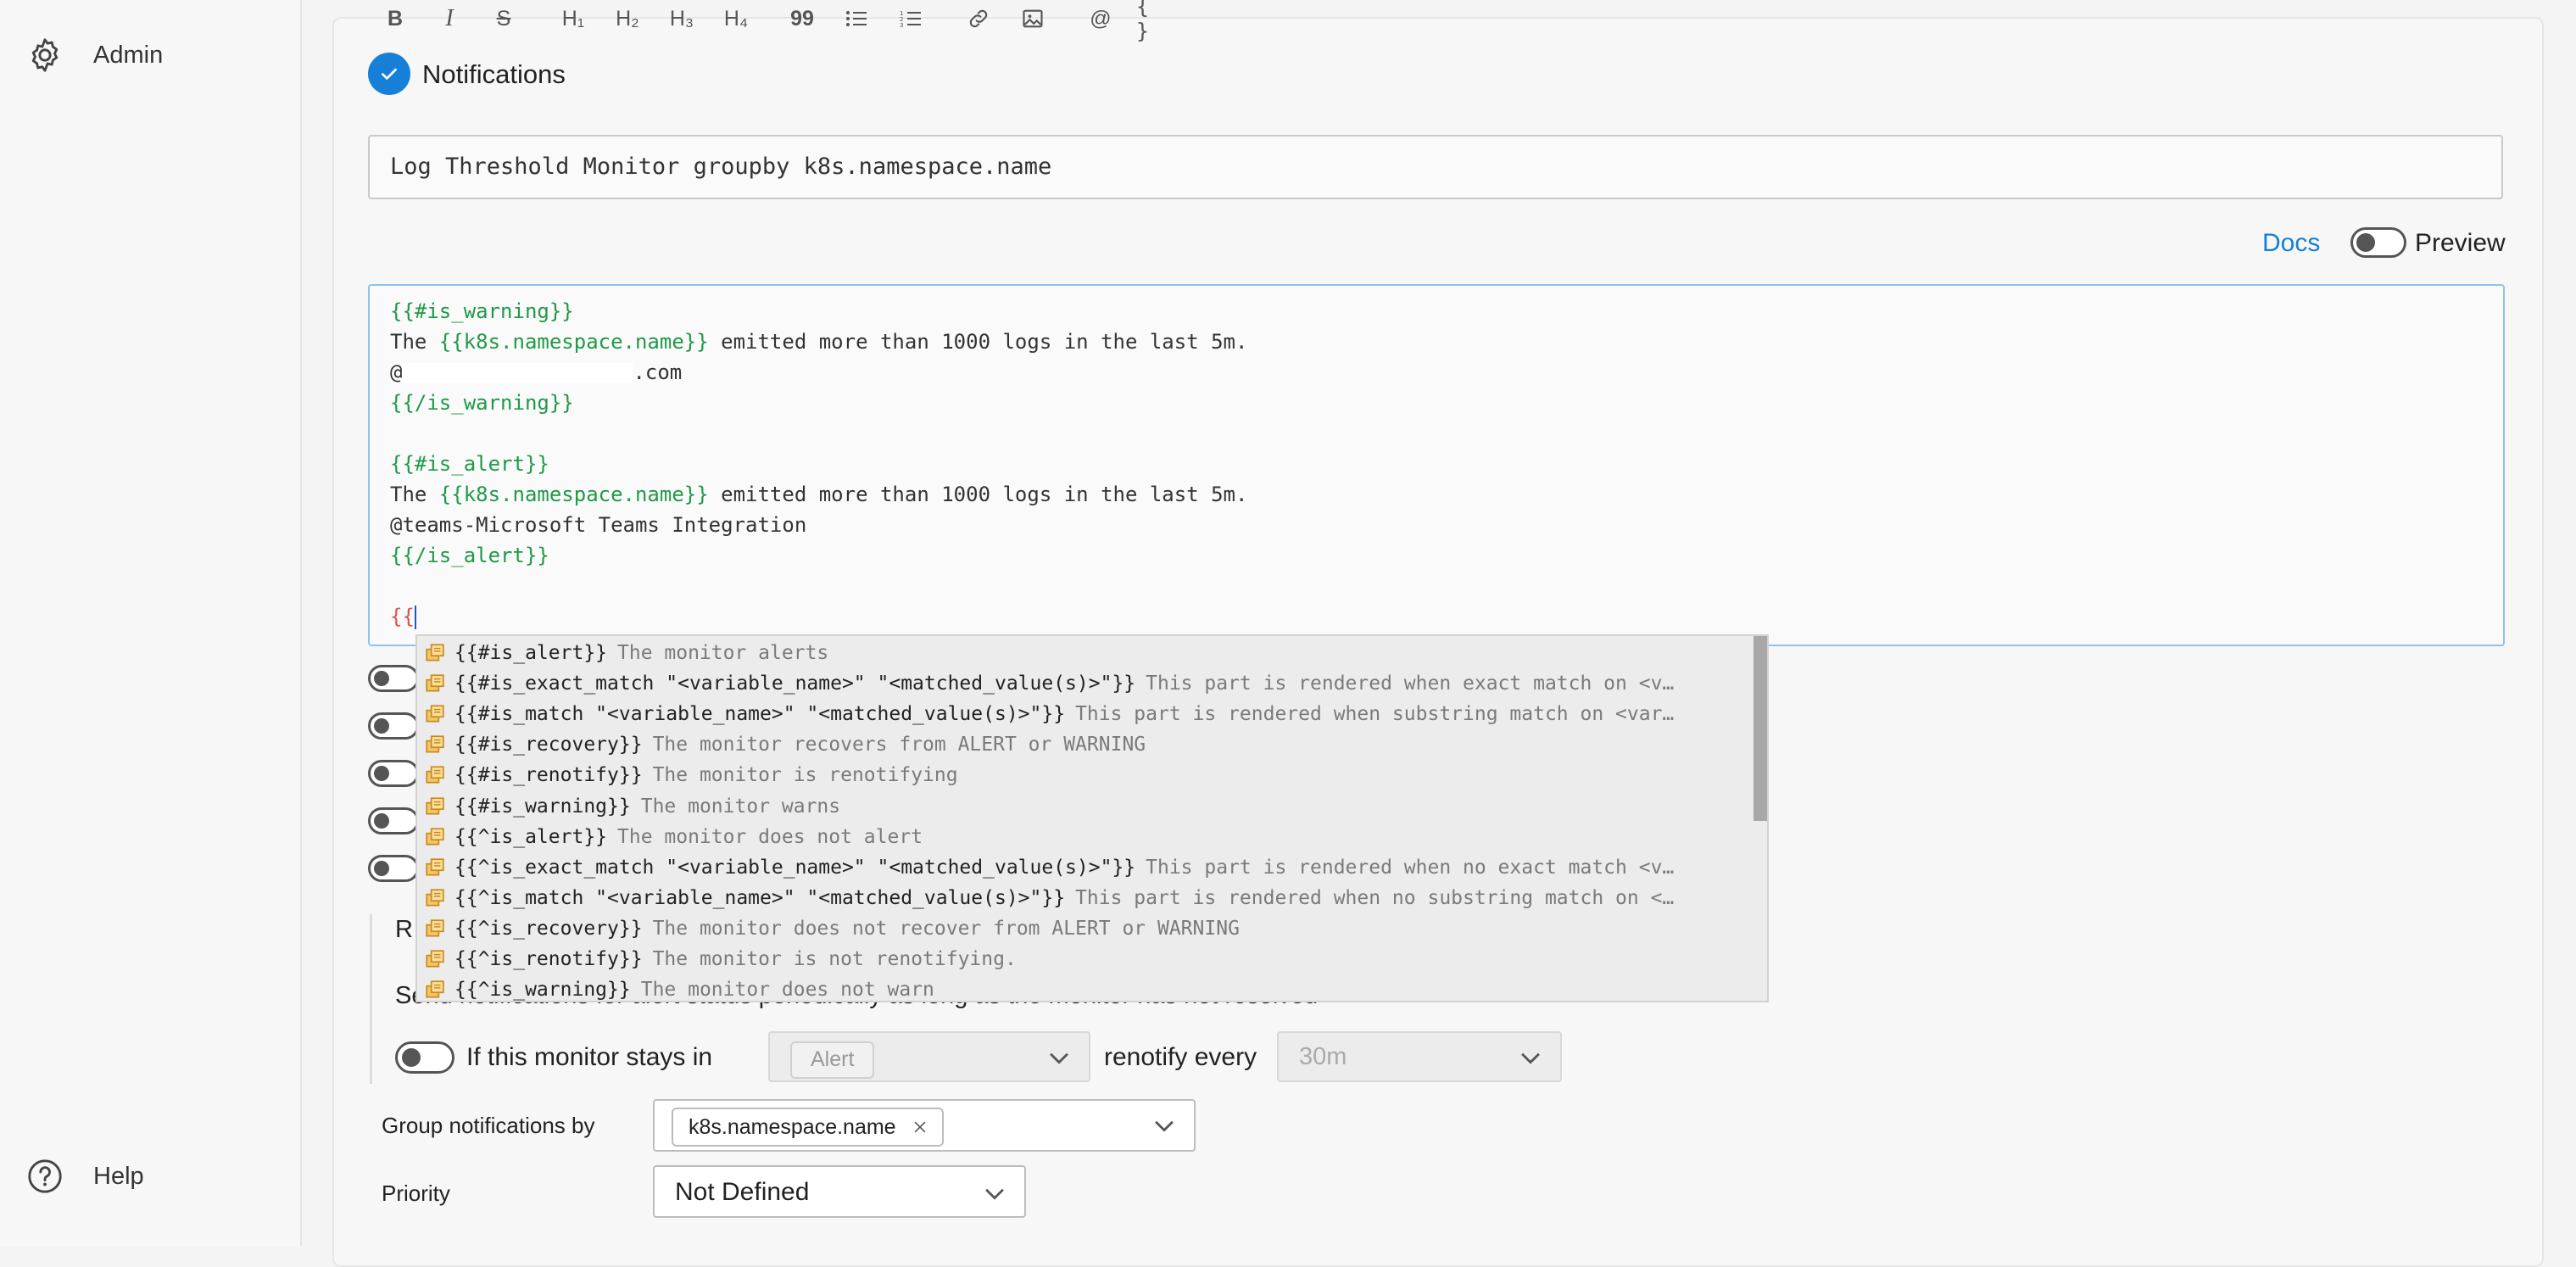 This screenshot has height=1267, width=2576. Describe the element at coordinates (805, 775) in the screenshot. I see `autocomplete-description: The monitor is renotifying` at that location.